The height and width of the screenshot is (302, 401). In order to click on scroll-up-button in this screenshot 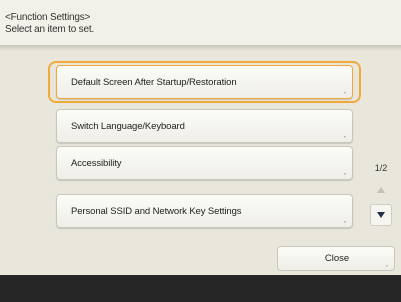, I will do `click(381, 190)`.